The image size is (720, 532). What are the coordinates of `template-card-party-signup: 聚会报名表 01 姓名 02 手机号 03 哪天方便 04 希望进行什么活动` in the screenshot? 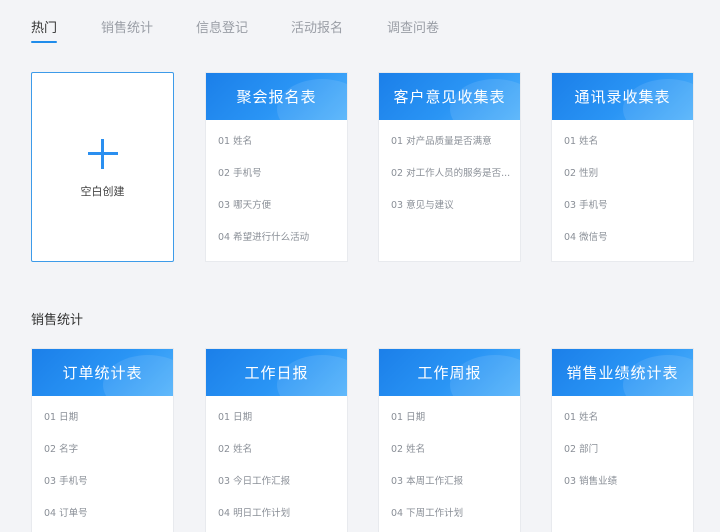 It's located at (276, 167).